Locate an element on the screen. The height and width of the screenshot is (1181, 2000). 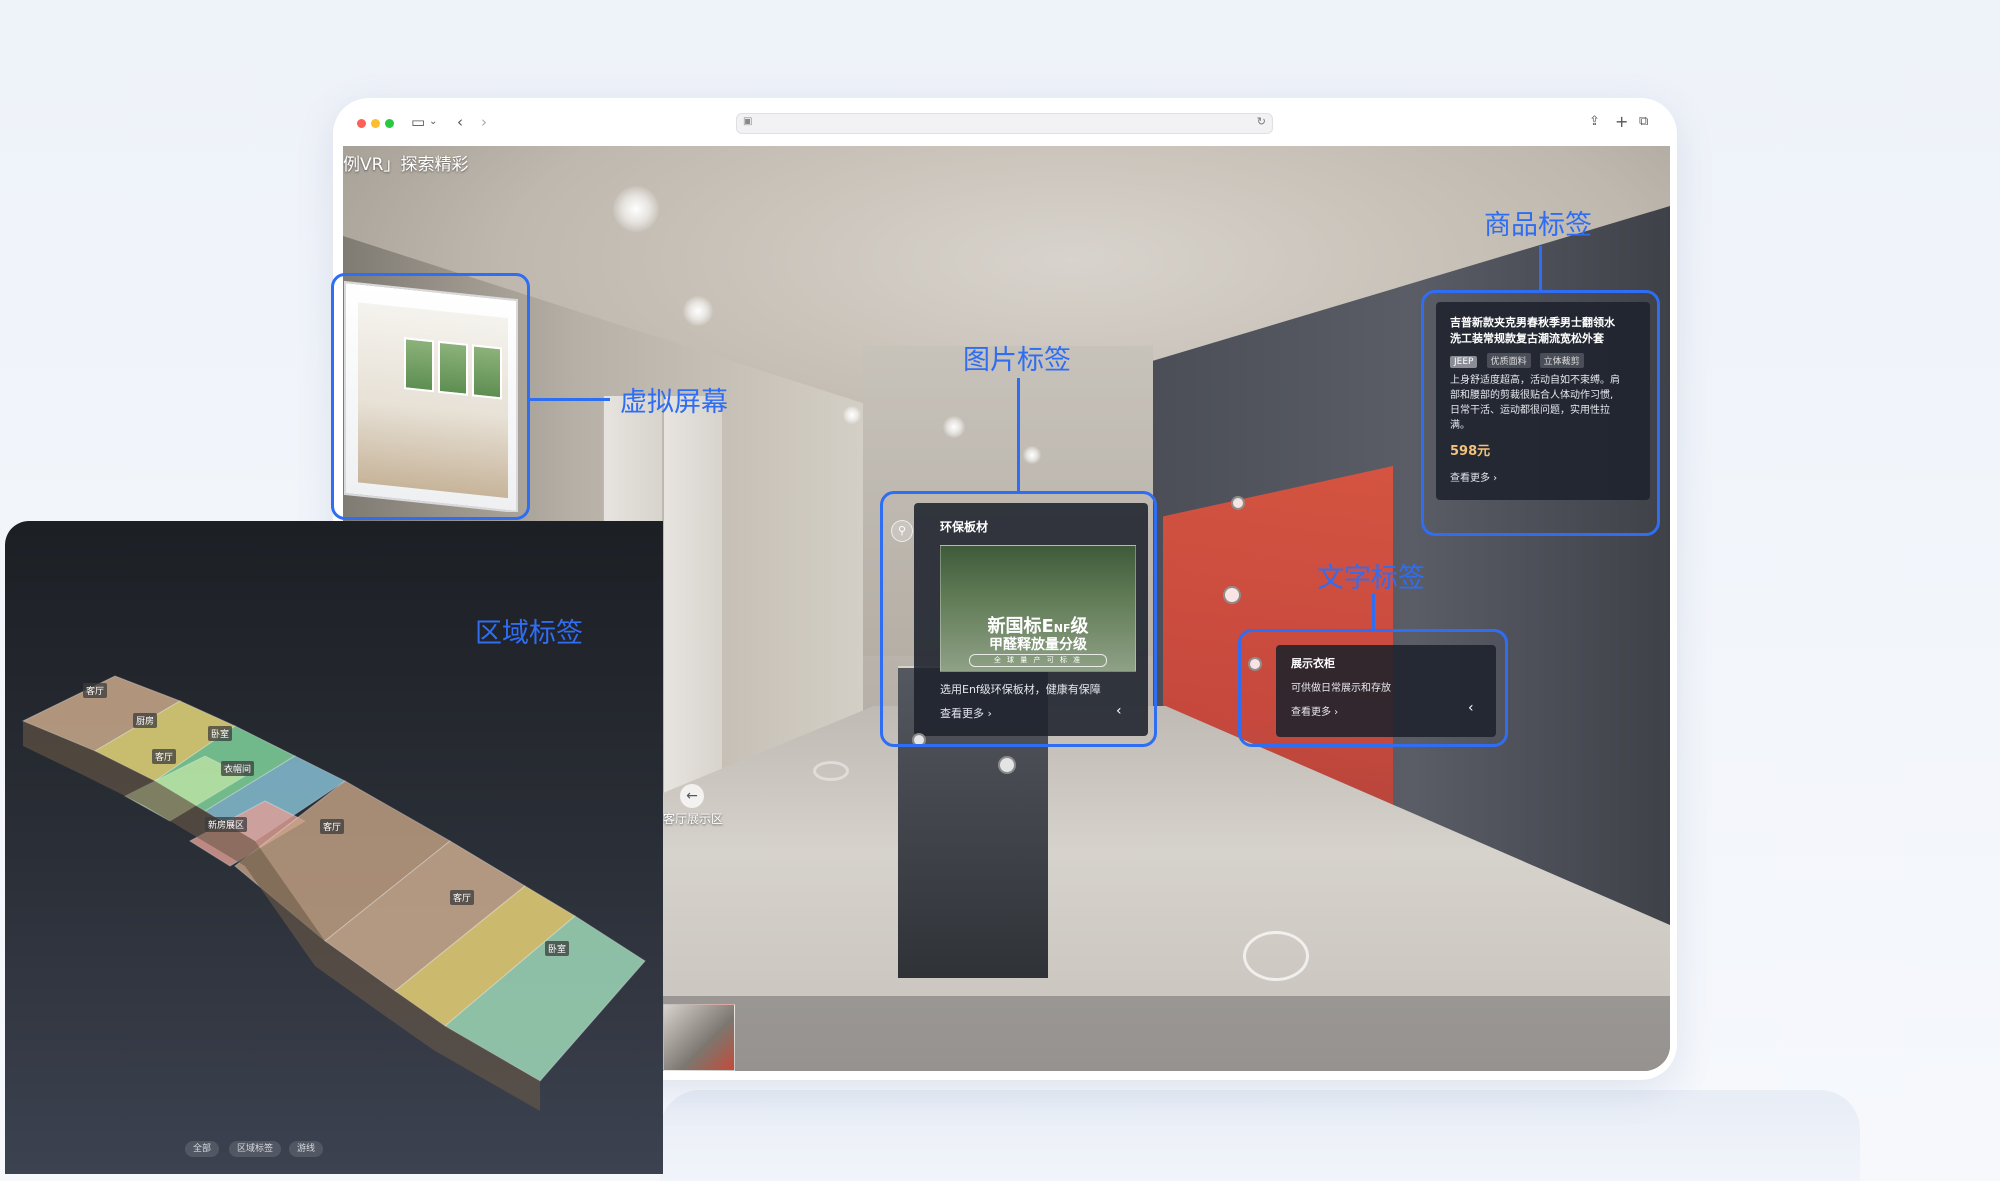
area-label: 衣帽间 is located at coordinates (238, 768).